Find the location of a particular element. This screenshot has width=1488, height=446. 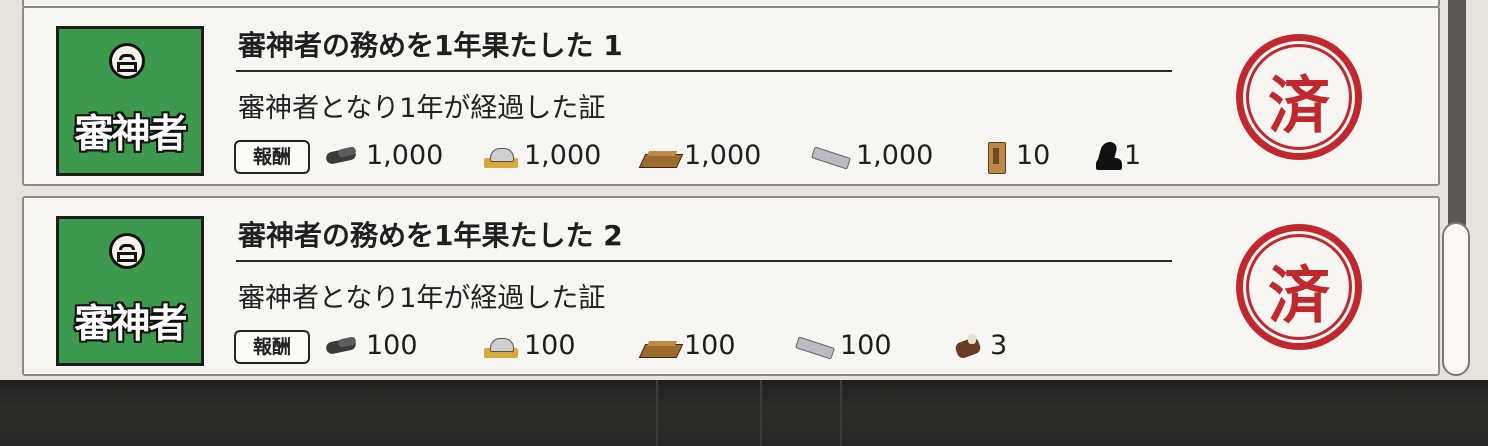

horse-icon is located at coordinates (1109, 157).